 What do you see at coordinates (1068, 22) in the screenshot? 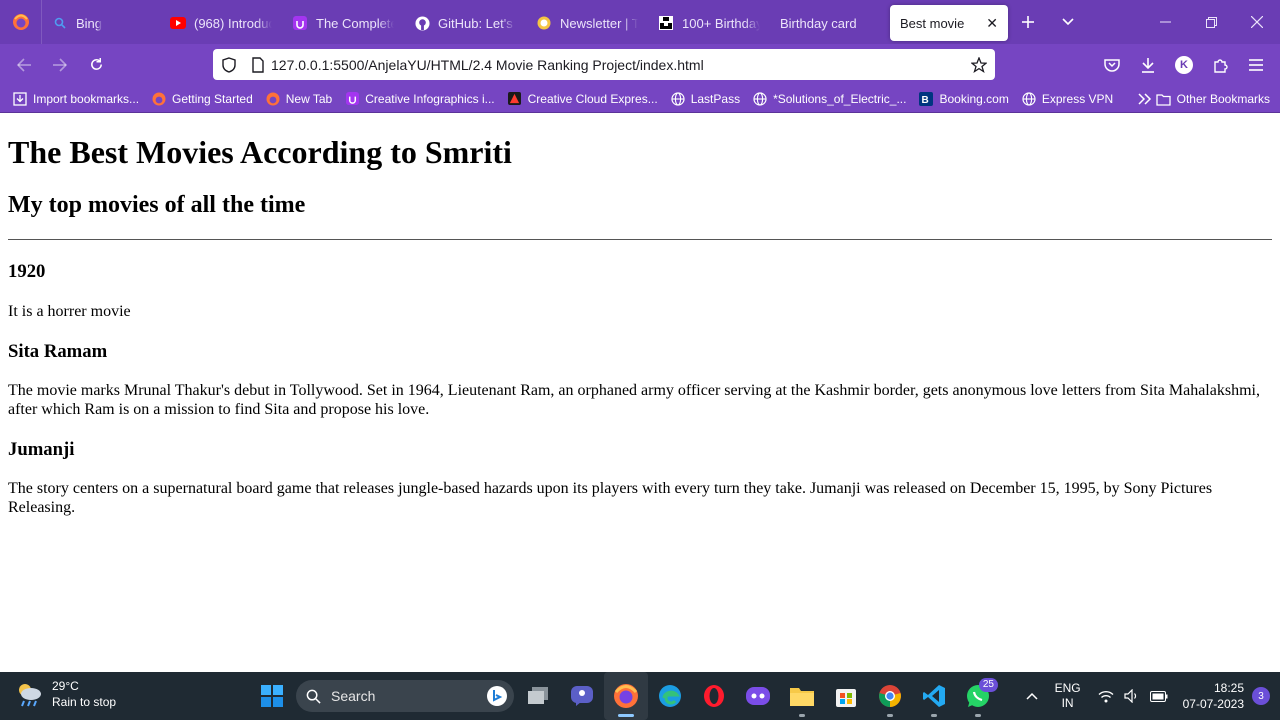
I see `list-all-tabs-button` at bounding box center [1068, 22].